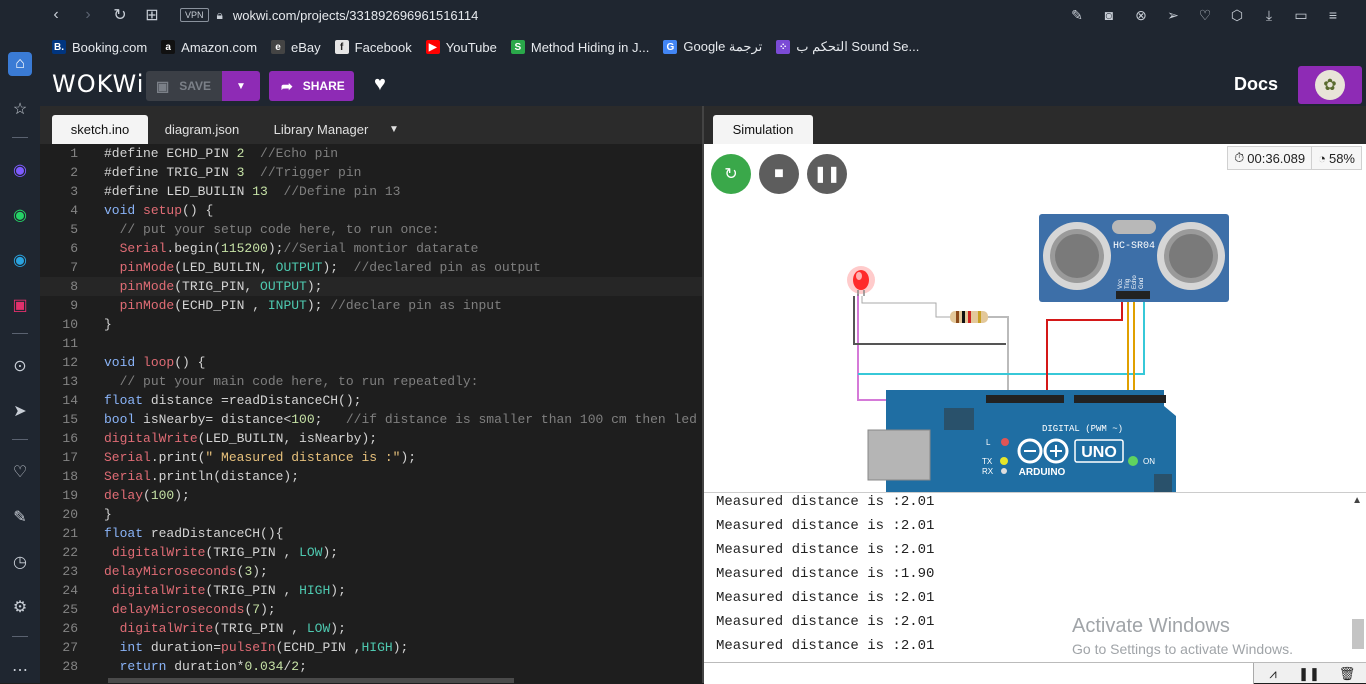 The width and height of the screenshot is (1366, 684). What do you see at coordinates (1141, 15) in the screenshot?
I see `adblock-icon: ⊗` at bounding box center [1141, 15].